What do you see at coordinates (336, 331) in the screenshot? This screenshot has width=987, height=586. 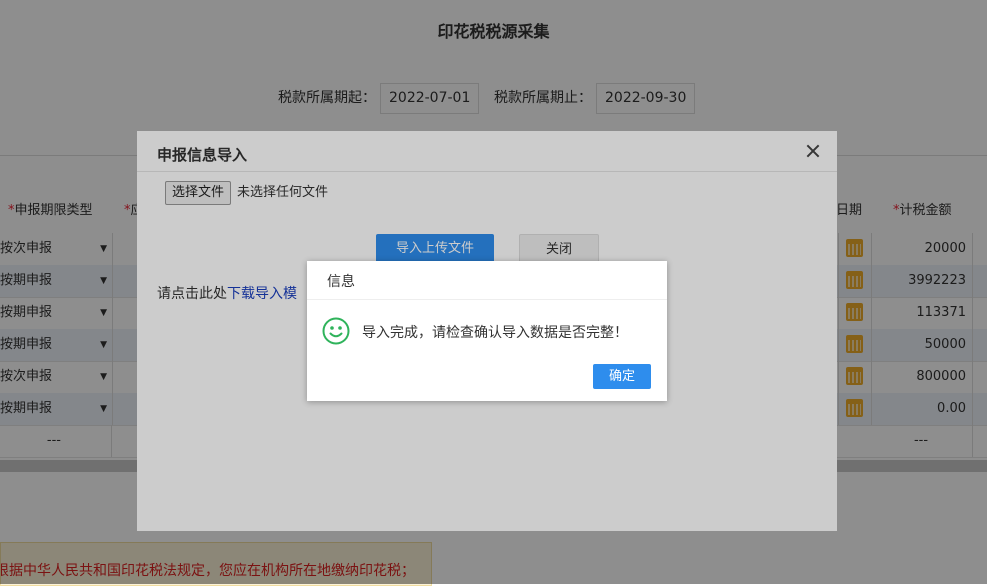 I see `smile-icon` at bounding box center [336, 331].